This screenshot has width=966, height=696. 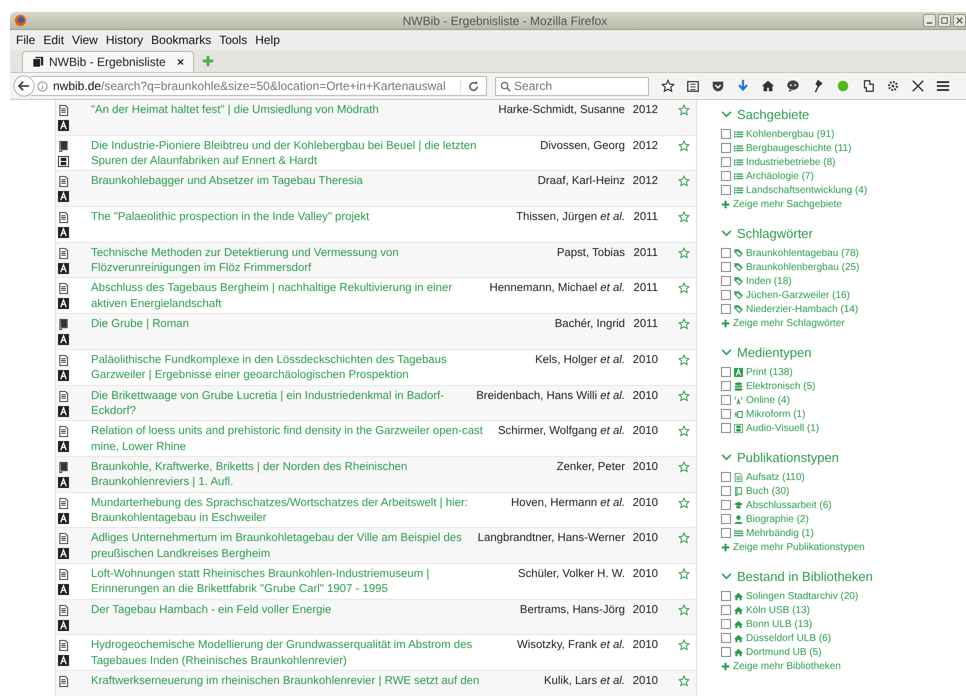 I want to click on author-name: Hoven, Hermann et al., so click(x=568, y=503).